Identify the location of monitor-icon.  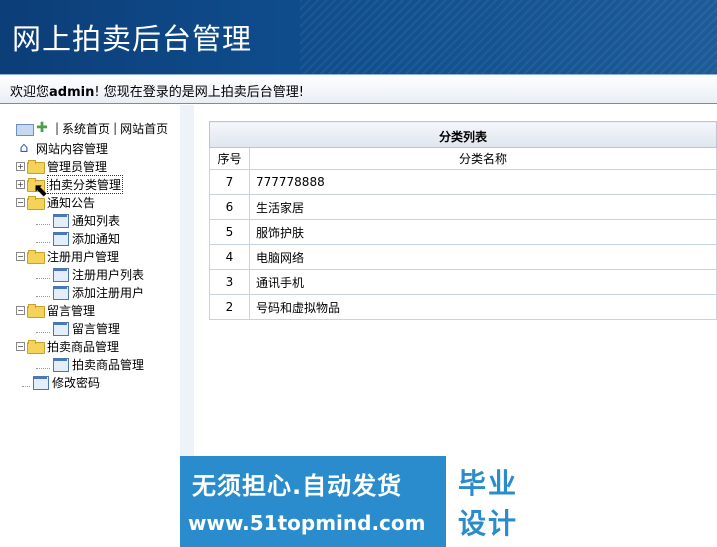
(25, 128).